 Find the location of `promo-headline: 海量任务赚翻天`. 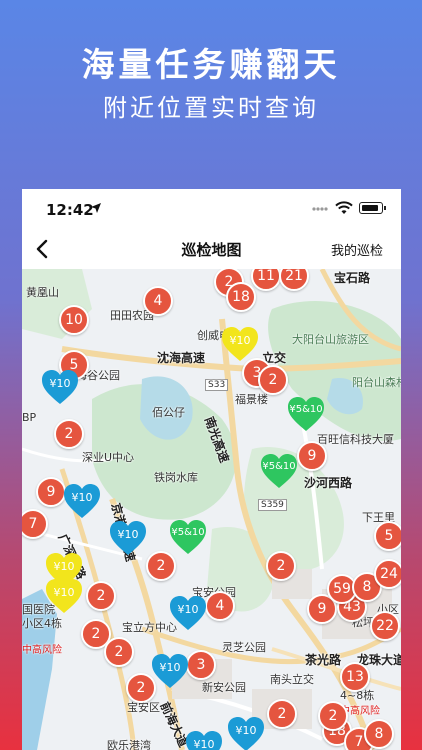

promo-headline: 海量任务赚翻天 is located at coordinates (211, 64).